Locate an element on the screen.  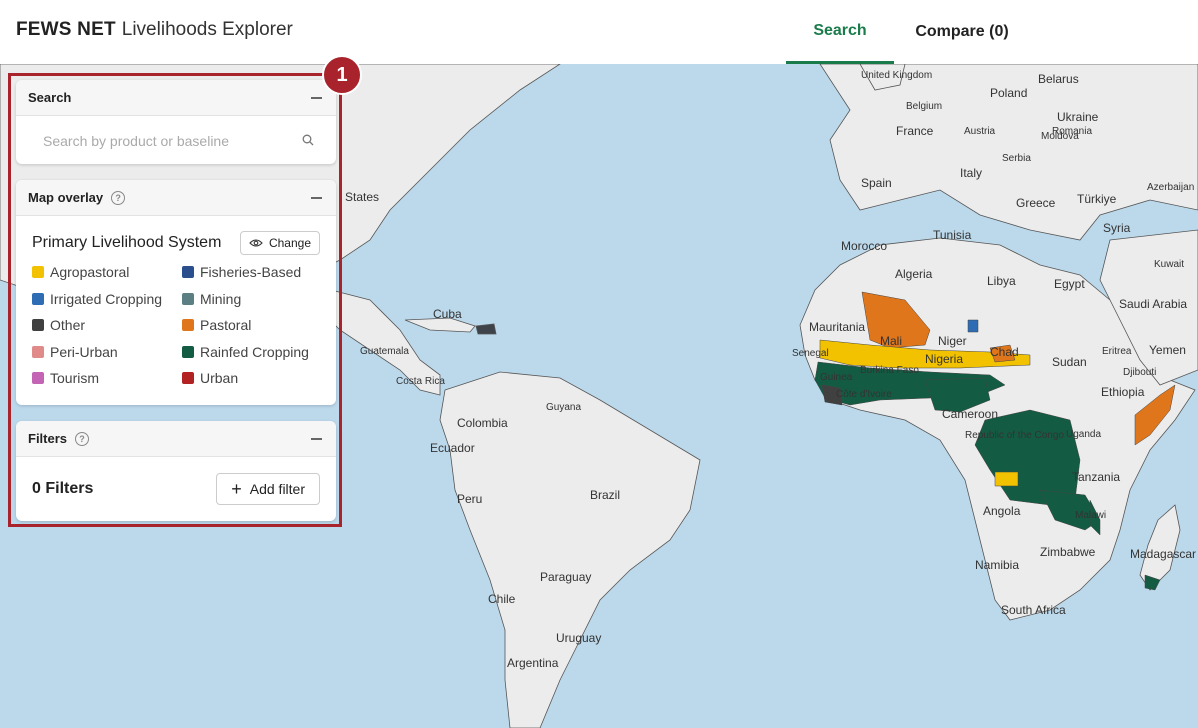
legend-item: Agropastoral is located at coordinates (107, 272).